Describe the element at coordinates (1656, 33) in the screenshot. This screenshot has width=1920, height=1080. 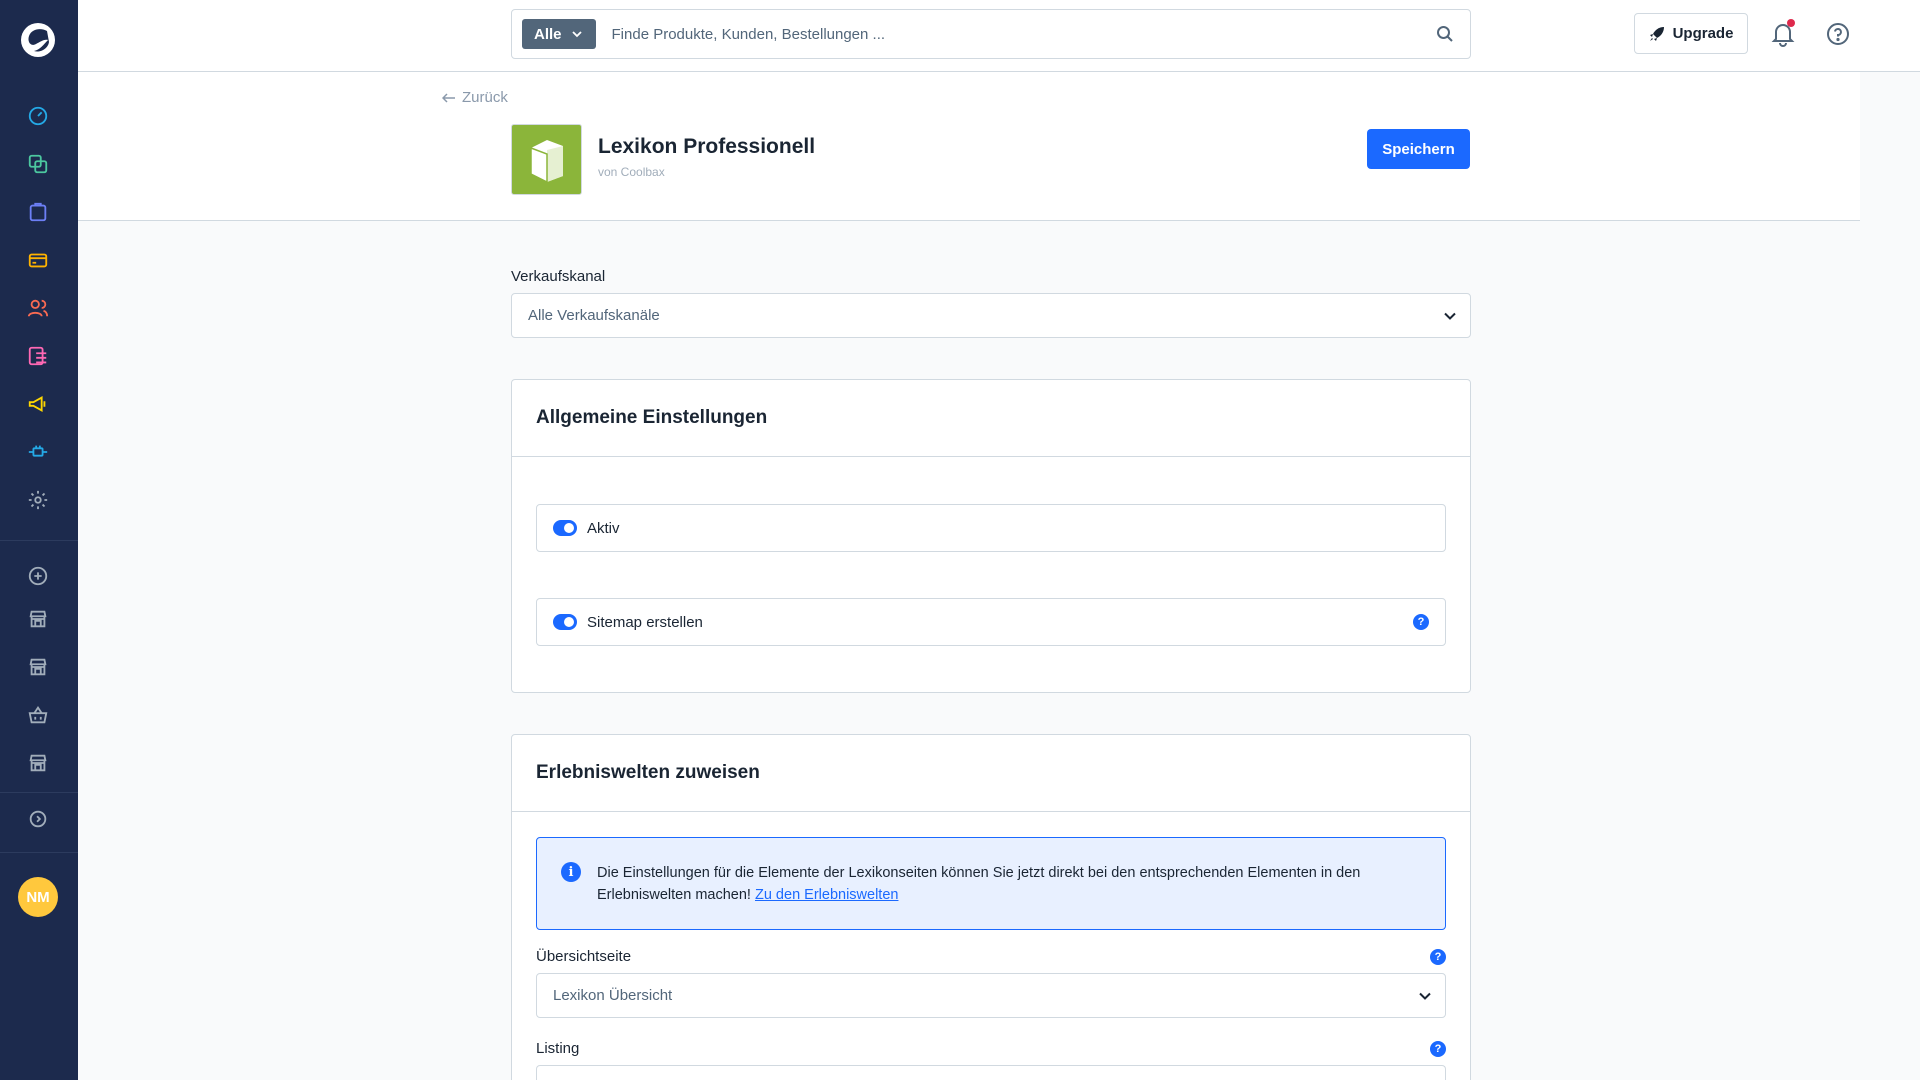
I see `rocket-icon` at that location.